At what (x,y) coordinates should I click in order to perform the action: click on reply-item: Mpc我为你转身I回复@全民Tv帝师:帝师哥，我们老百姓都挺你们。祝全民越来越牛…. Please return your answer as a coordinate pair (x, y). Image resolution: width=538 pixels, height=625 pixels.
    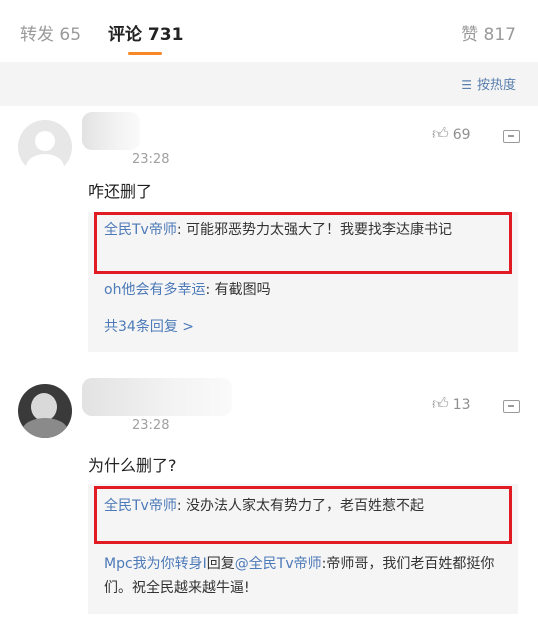
    Looking at the image, I should click on (306, 576).